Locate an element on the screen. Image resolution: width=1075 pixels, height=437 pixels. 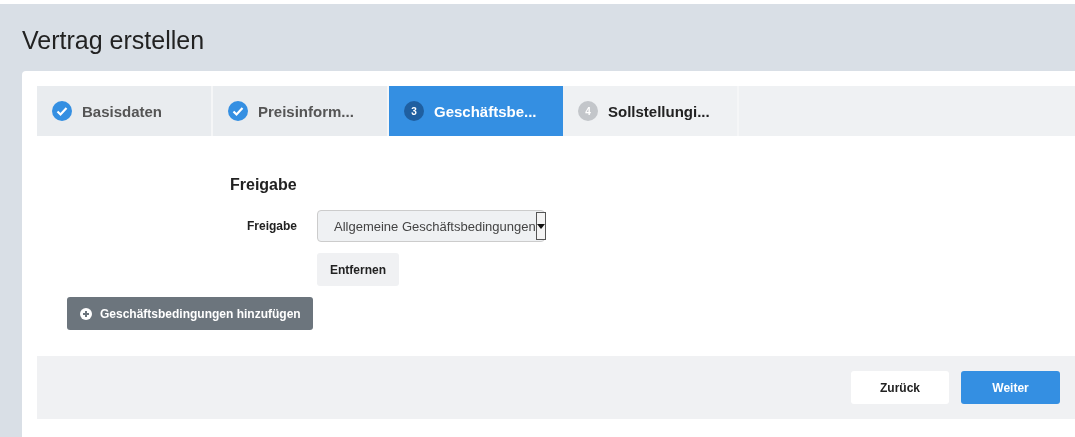
step-number-icon: 4 is located at coordinates (588, 111).